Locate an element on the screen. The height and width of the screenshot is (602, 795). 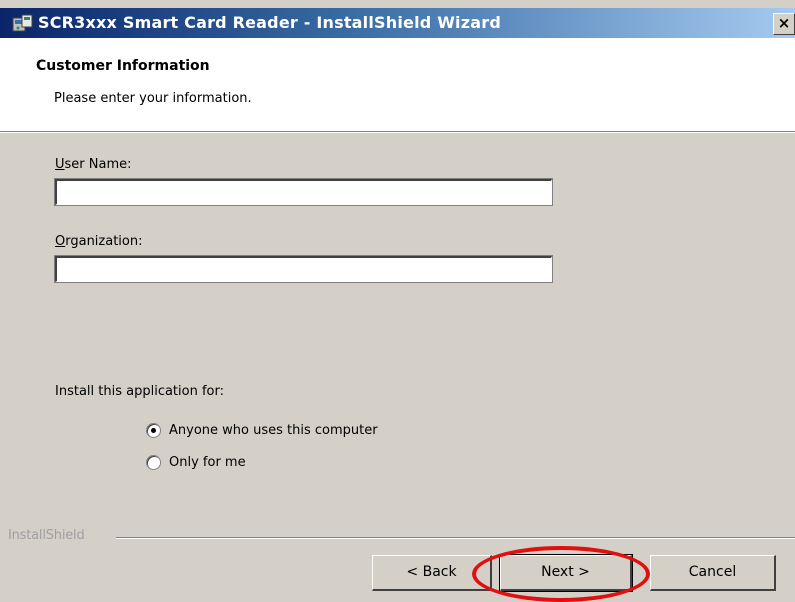
radio-button-unchecked is located at coordinates (153, 462).